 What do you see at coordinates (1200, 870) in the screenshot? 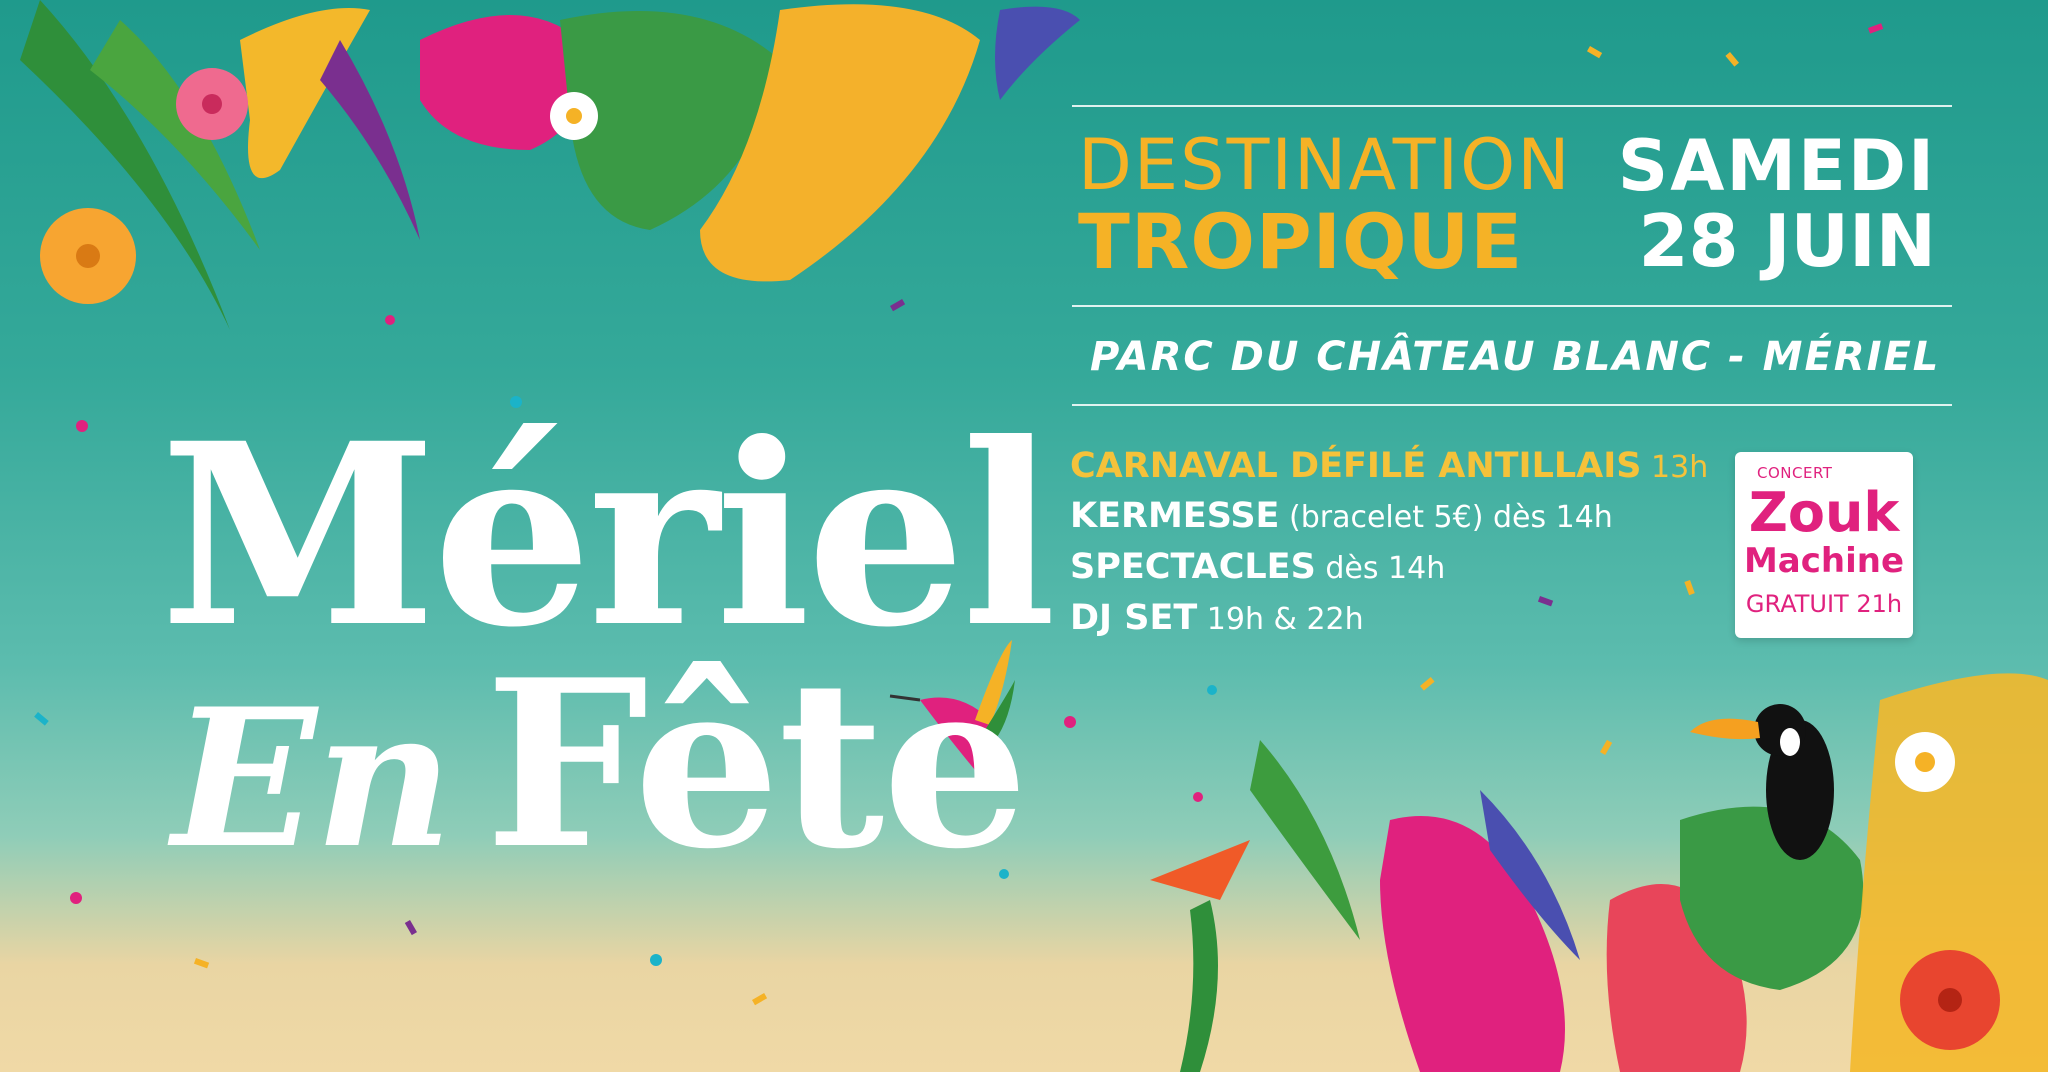
I see `bird-of-paradise` at bounding box center [1200, 870].